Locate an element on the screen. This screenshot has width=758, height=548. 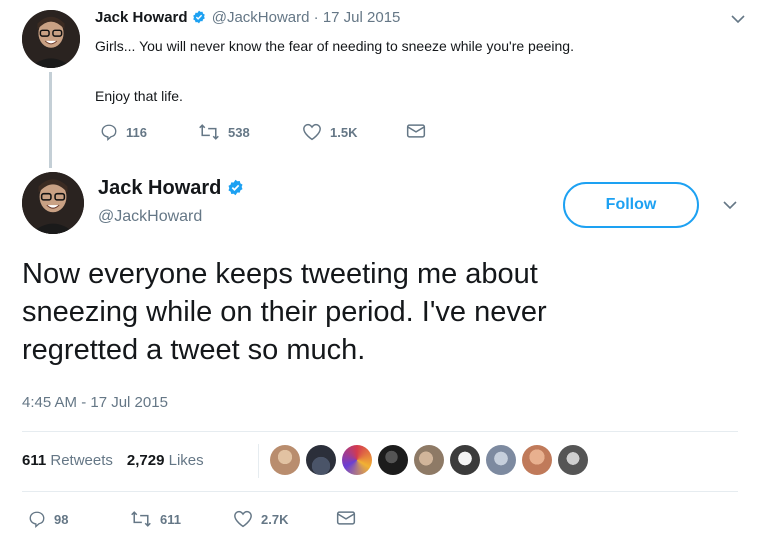
tweet-text-line: Now everyone keeps tweeting me about is located at coordinates (280, 274).